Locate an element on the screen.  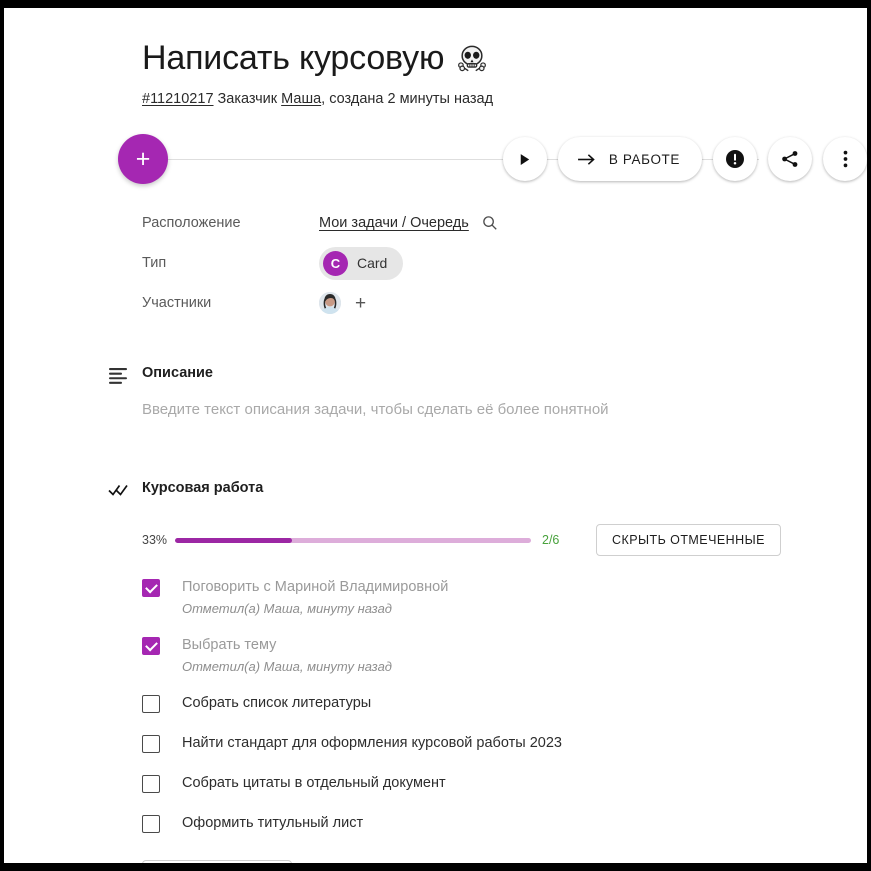
checklist-item: Собрать список литературы is located at coordinates (504, 710).